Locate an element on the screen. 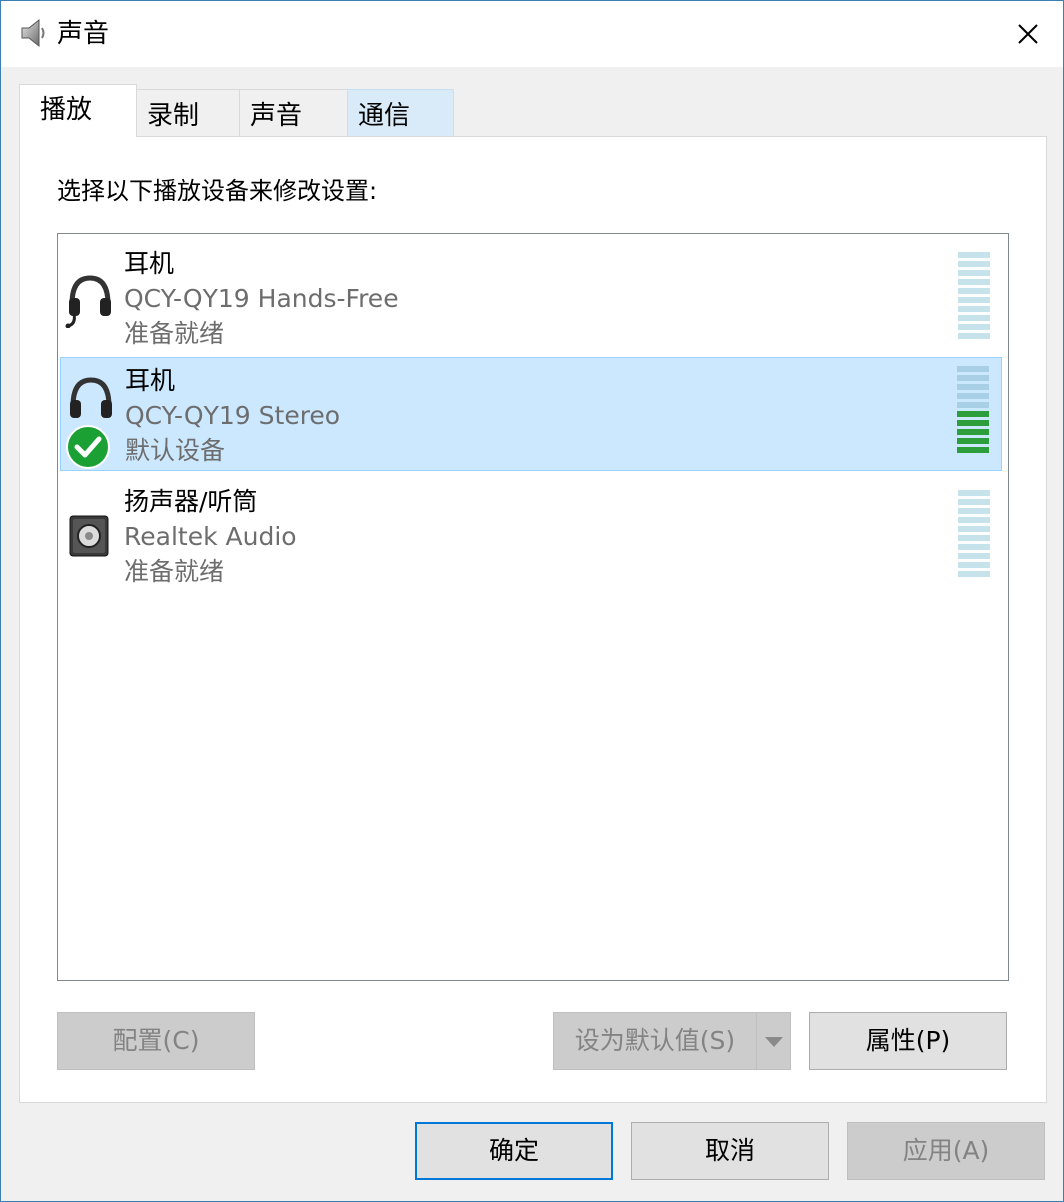 This screenshot has height=1202, width=1064. close-icon is located at coordinates (1028, 34).